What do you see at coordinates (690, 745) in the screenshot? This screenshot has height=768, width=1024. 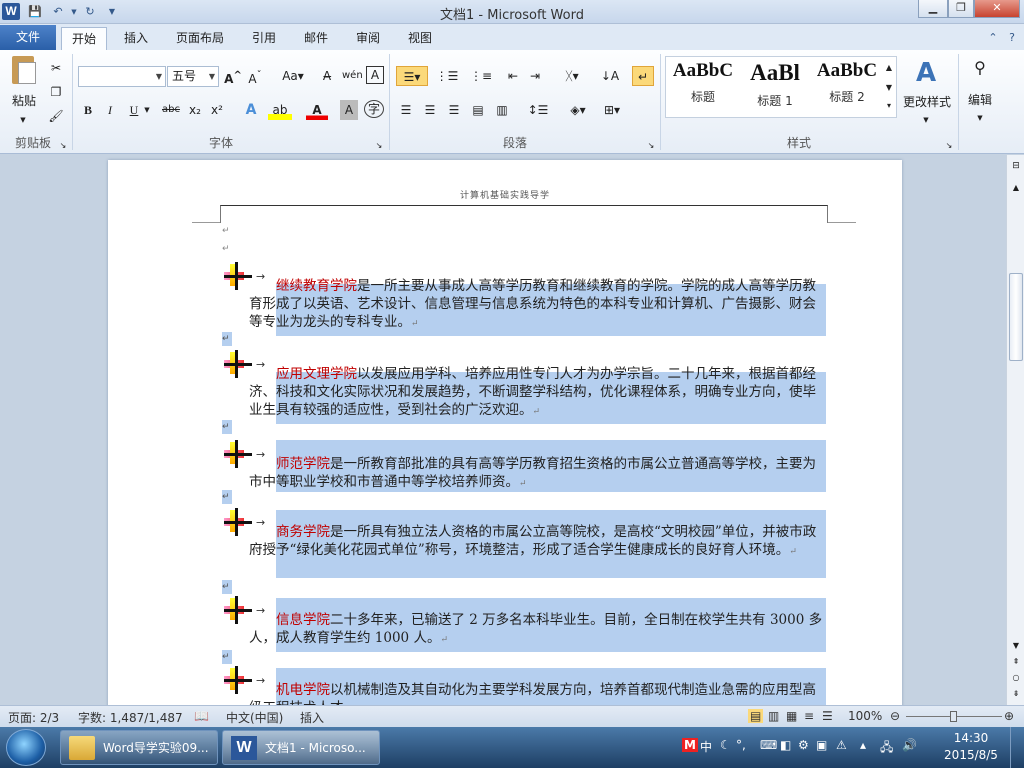 I see `ime-logo-icon: M` at bounding box center [690, 745].